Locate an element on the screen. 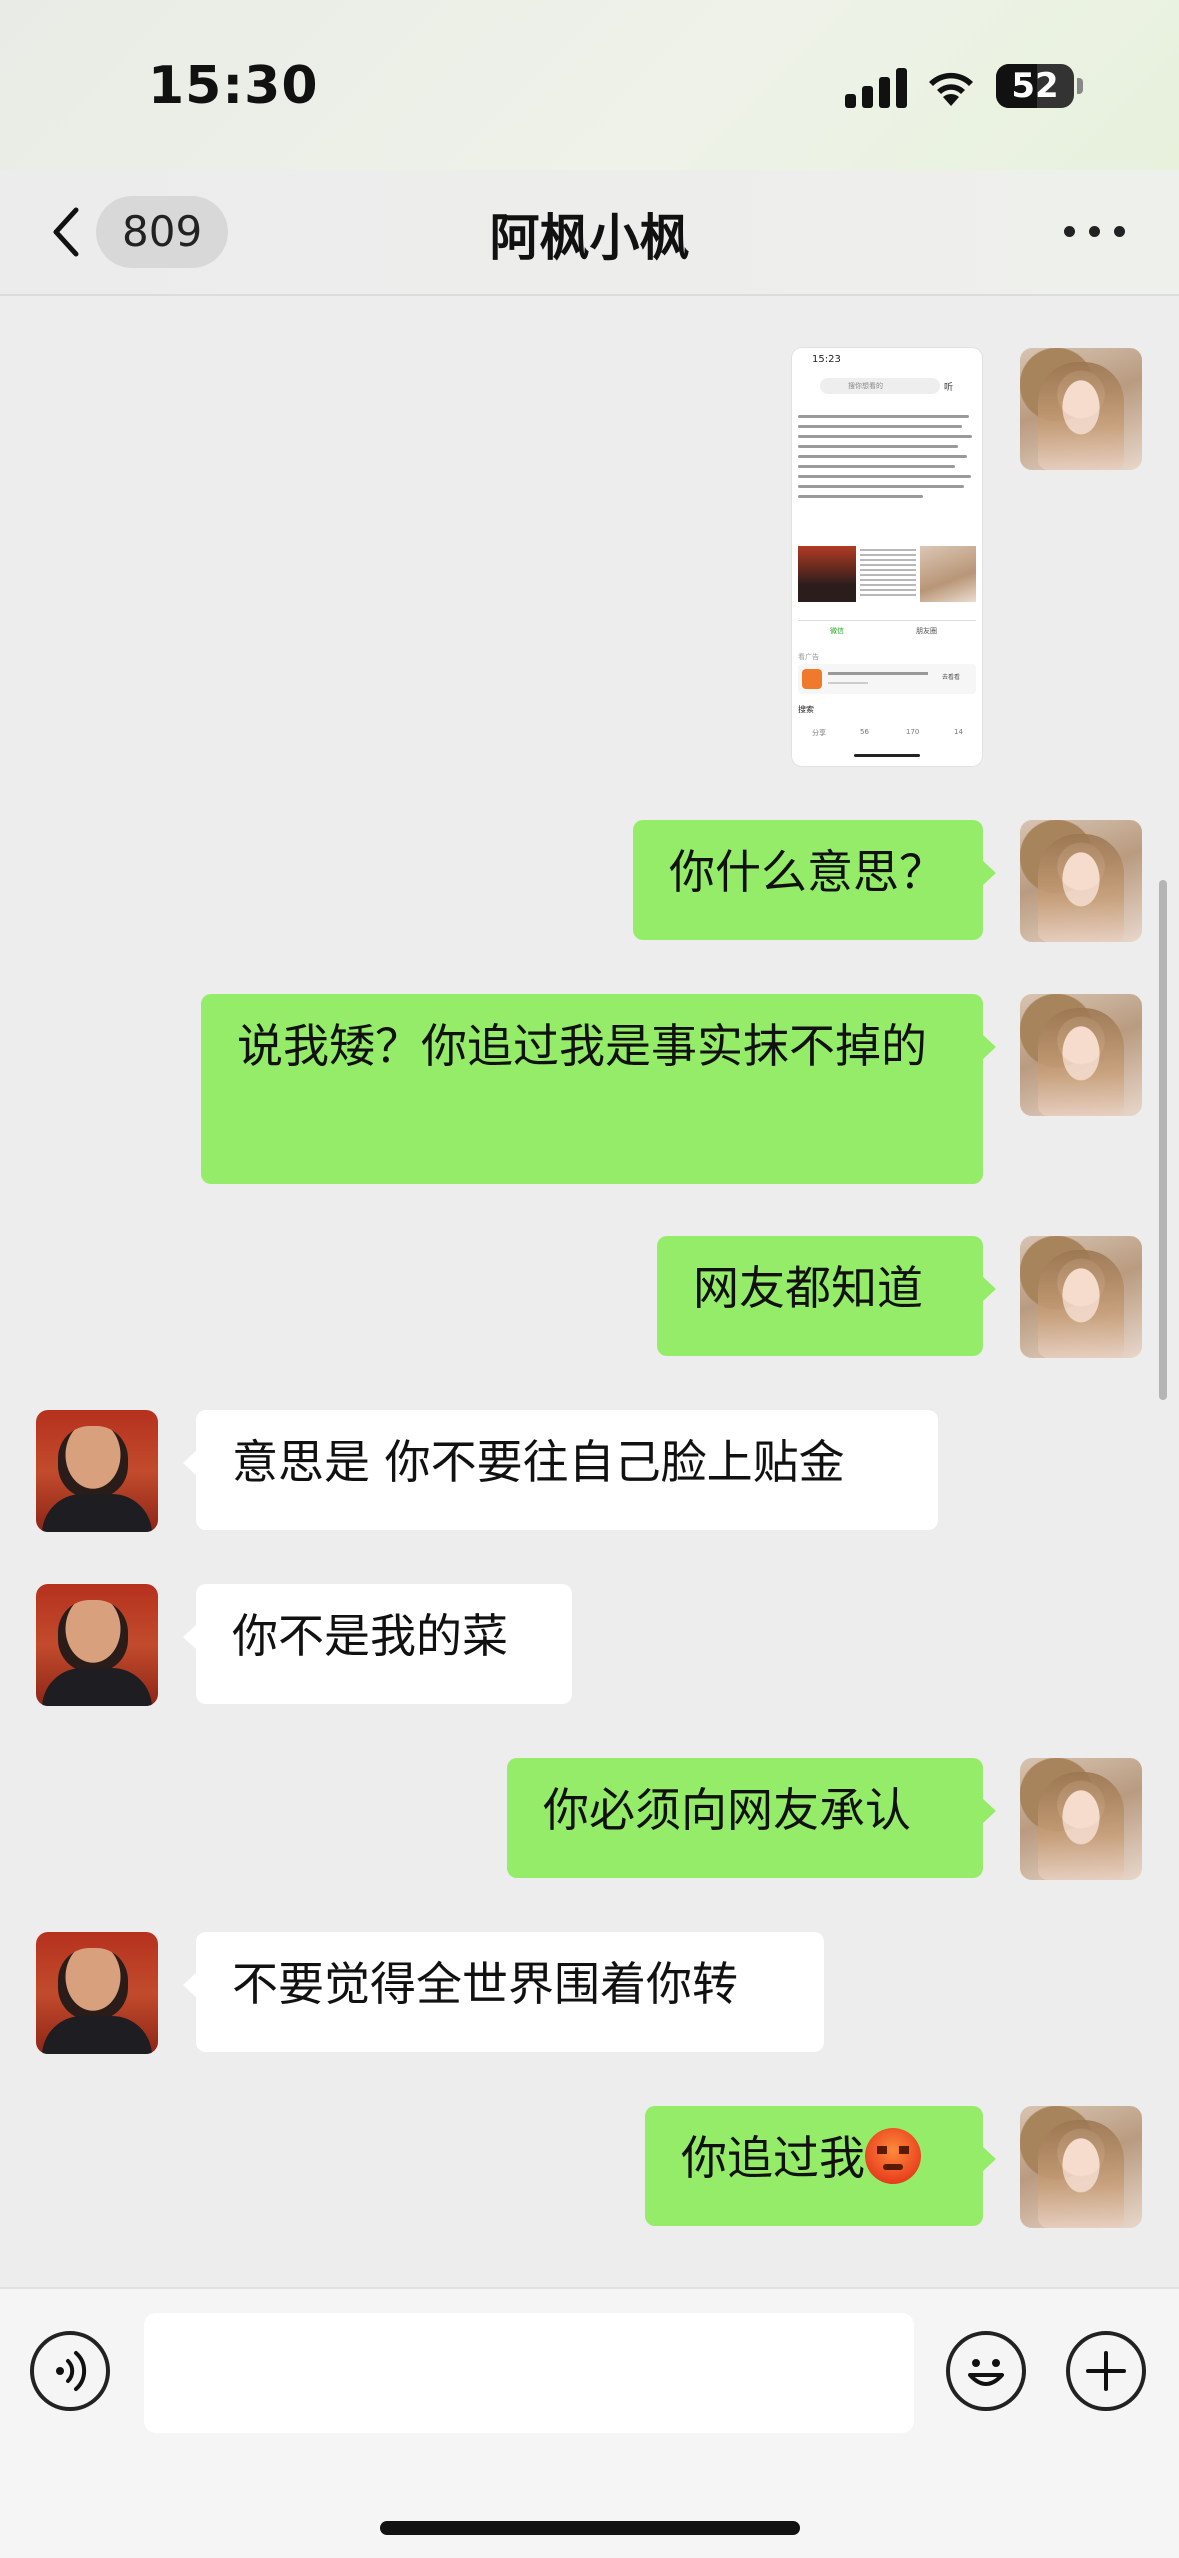  screenshot-ad-button: 去看看 is located at coordinates (951, 677).